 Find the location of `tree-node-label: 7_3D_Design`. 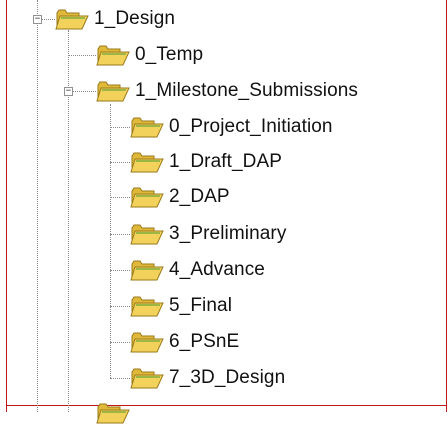

tree-node-label: 7_3D_Design is located at coordinates (227, 377).